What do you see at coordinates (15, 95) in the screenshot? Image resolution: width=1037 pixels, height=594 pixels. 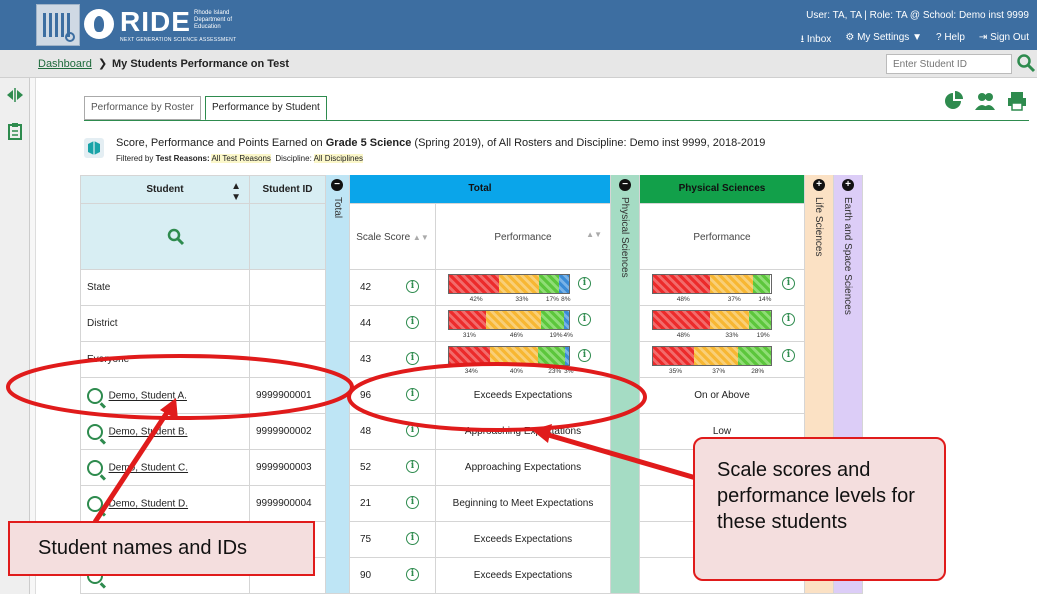 I see `expand-collapse-icon` at bounding box center [15, 95].